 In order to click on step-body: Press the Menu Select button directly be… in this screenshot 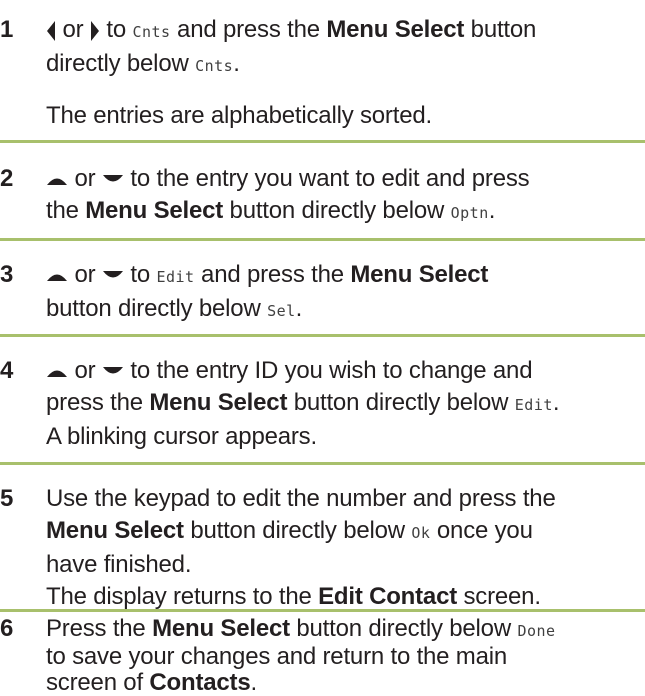, I will do `click(340, 656)`.